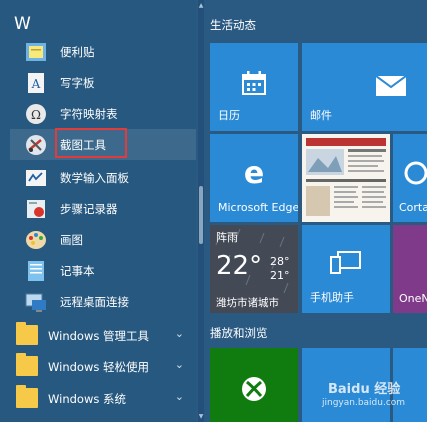  What do you see at coordinates (89, 114) in the screenshot?
I see `app-label: 字符映射表` at bounding box center [89, 114].